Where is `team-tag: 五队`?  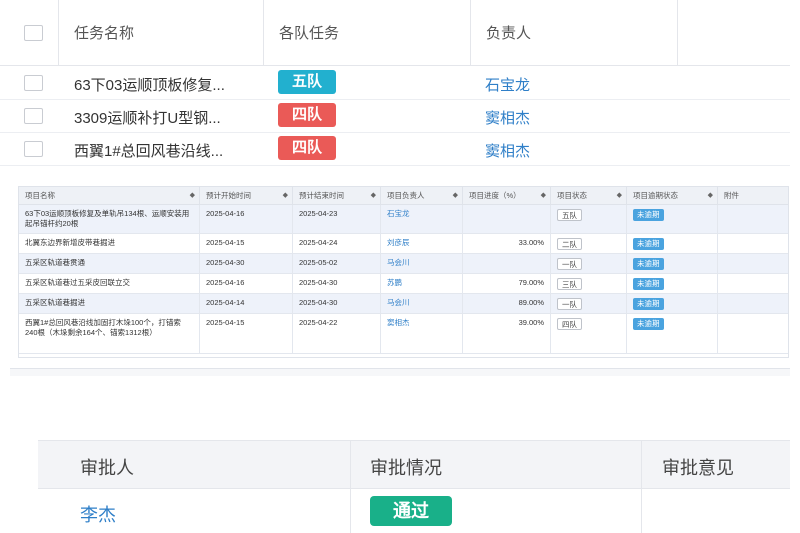 team-tag: 五队 is located at coordinates (307, 82).